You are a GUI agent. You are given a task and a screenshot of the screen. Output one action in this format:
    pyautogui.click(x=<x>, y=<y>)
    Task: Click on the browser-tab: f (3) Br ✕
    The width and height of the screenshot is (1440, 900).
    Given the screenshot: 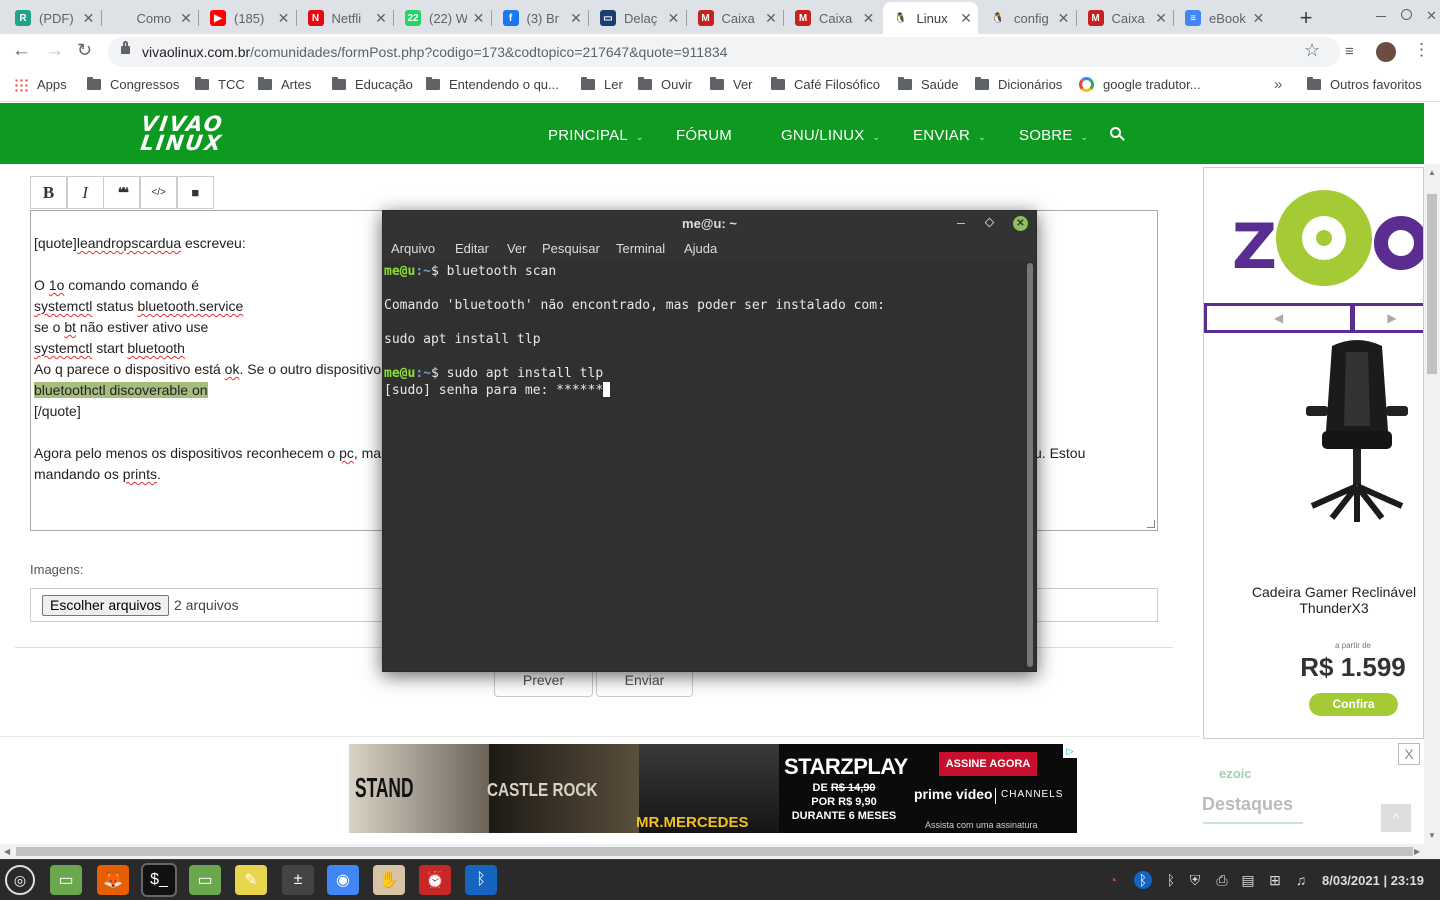 What is the action you would take?
    pyautogui.click(x=541, y=18)
    